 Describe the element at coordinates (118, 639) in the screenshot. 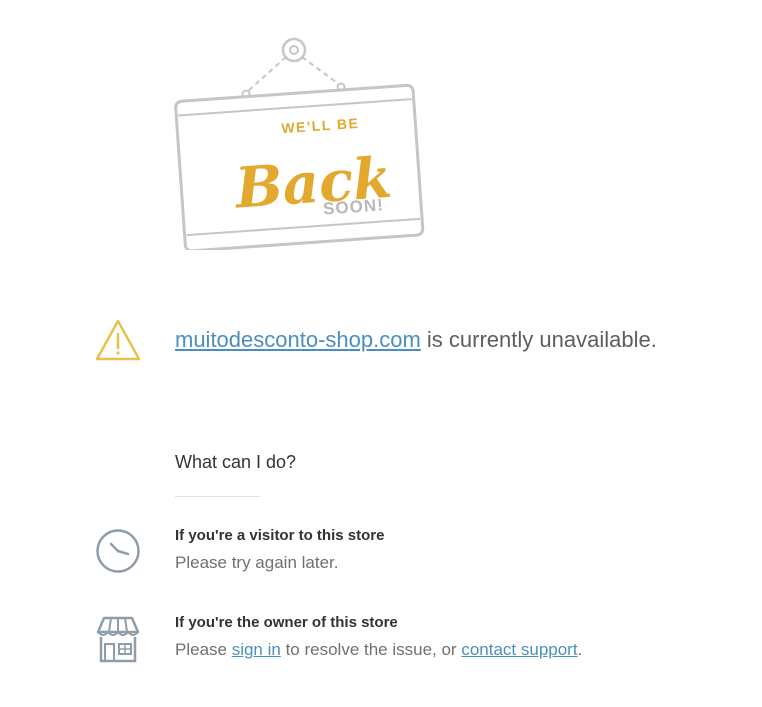

I see `storefront-icon` at that location.